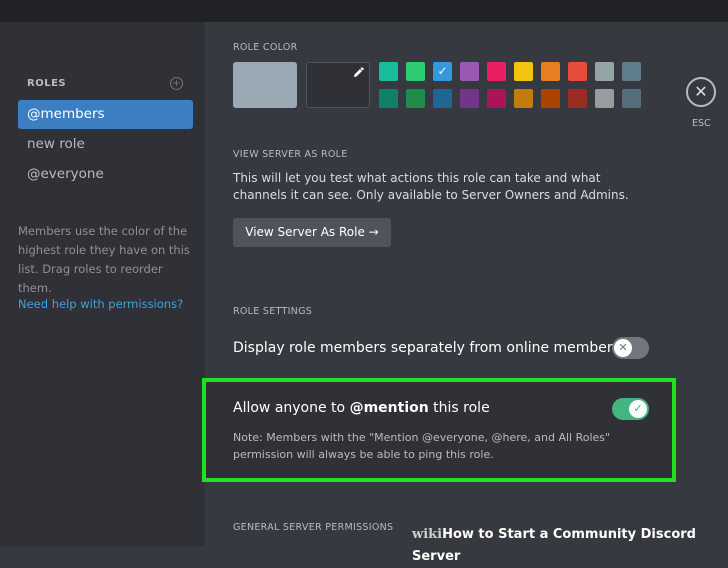  What do you see at coordinates (105, 174) in the screenshot?
I see `role-item-everyone: @everyone` at bounding box center [105, 174].